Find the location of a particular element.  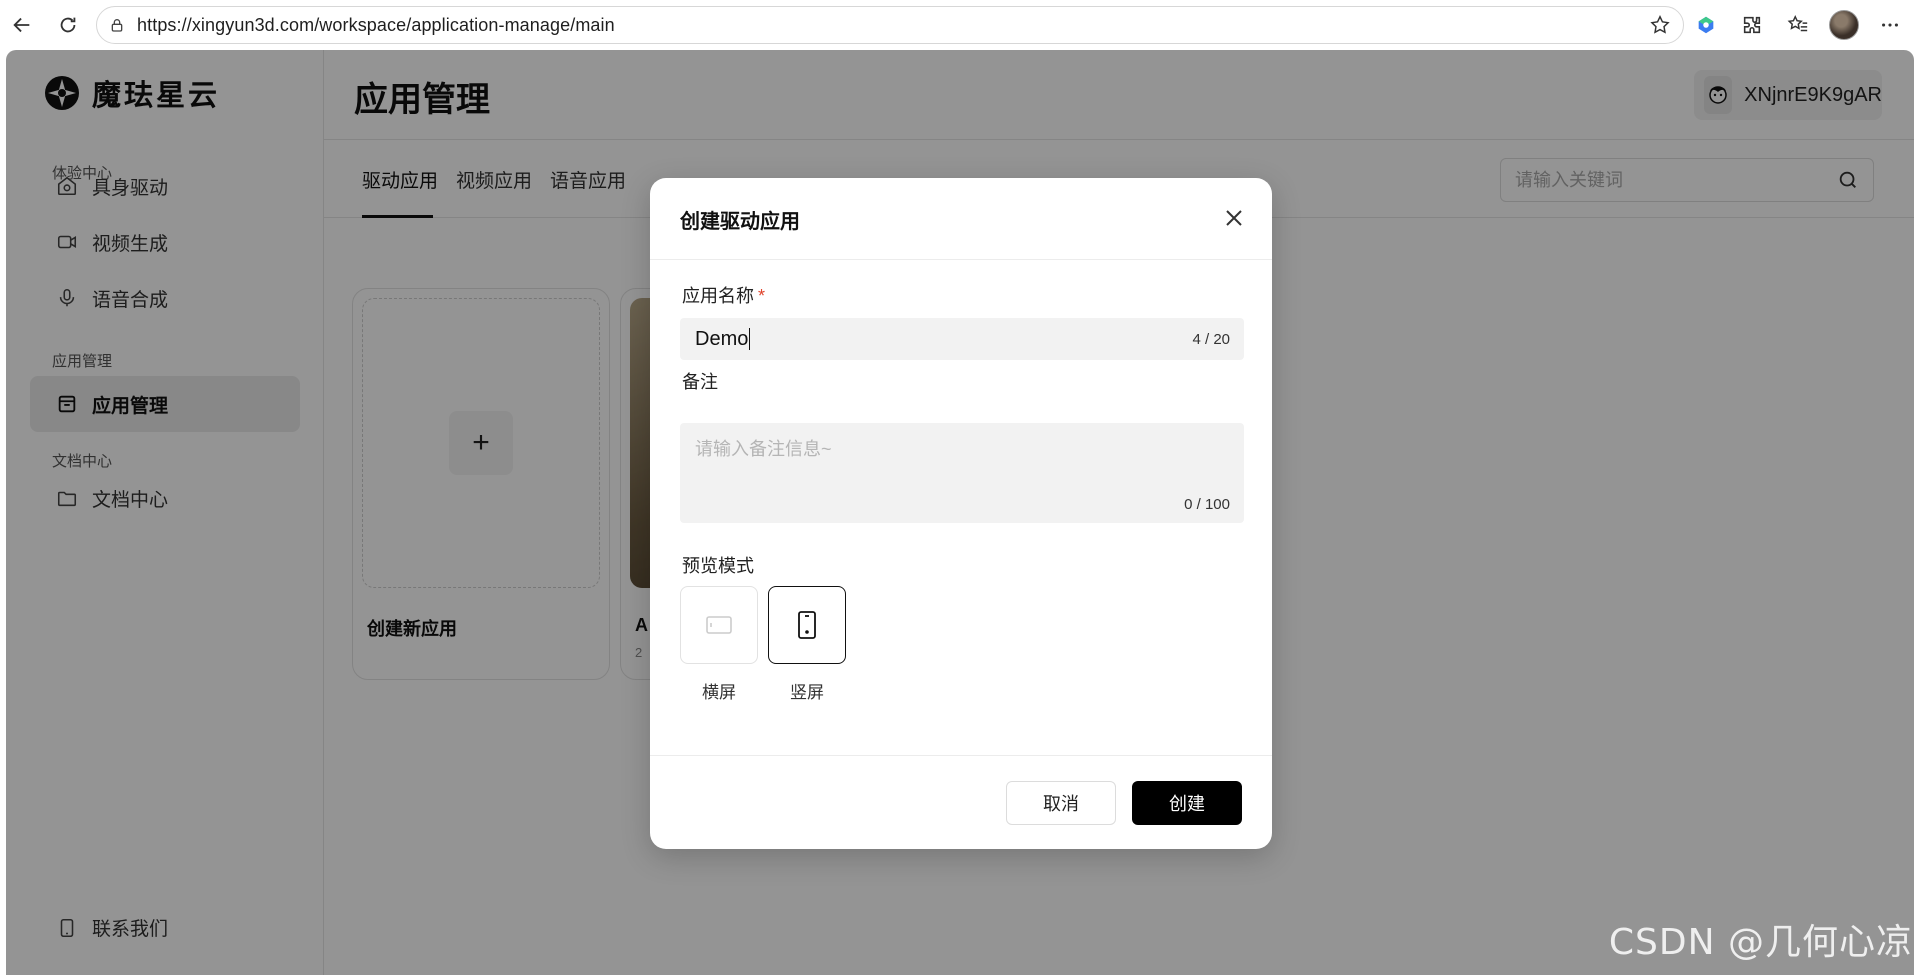

create-button: 创建 is located at coordinates (1187, 803).